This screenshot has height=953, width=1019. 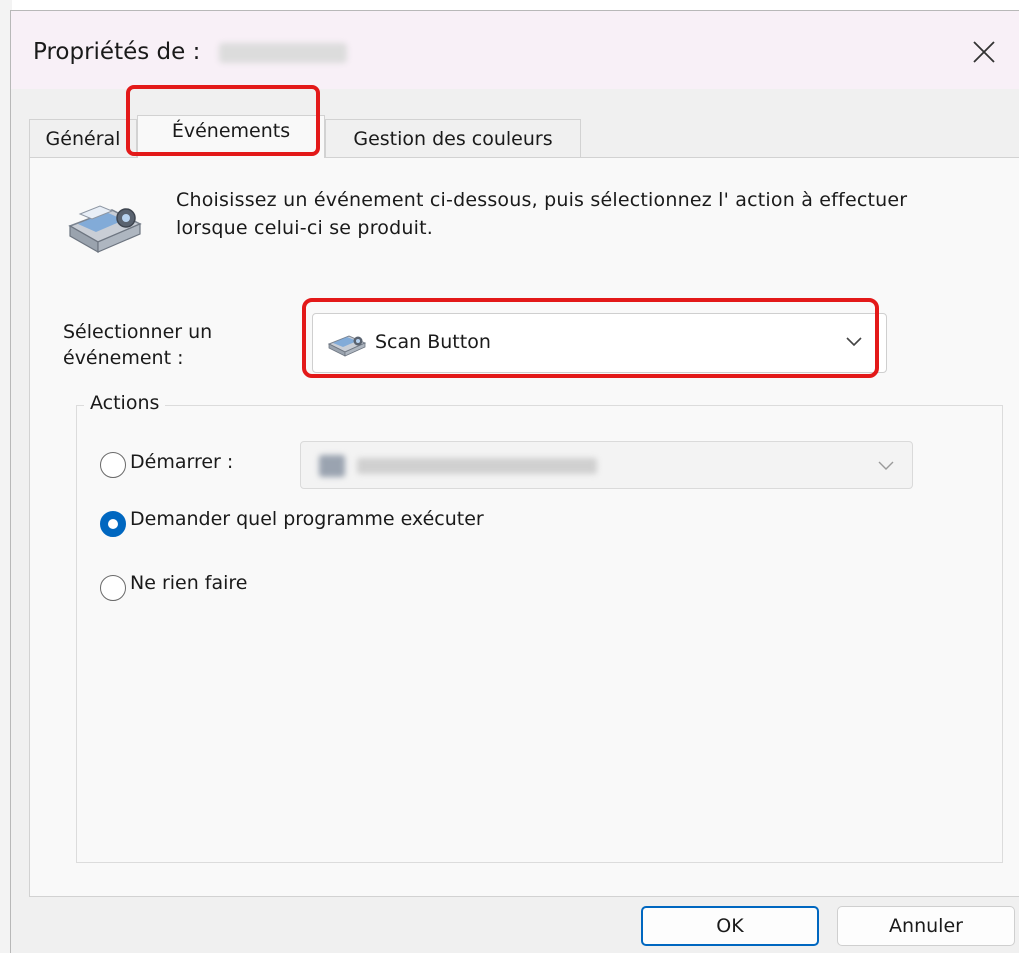 I want to click on chevron-down-icon, so click(x=886, y=465).